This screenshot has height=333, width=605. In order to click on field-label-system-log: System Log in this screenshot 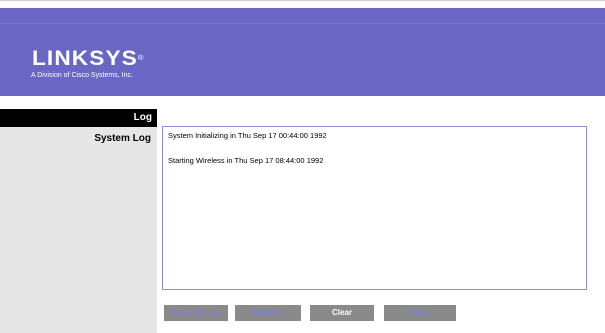, I will do `click(122, 138)`.